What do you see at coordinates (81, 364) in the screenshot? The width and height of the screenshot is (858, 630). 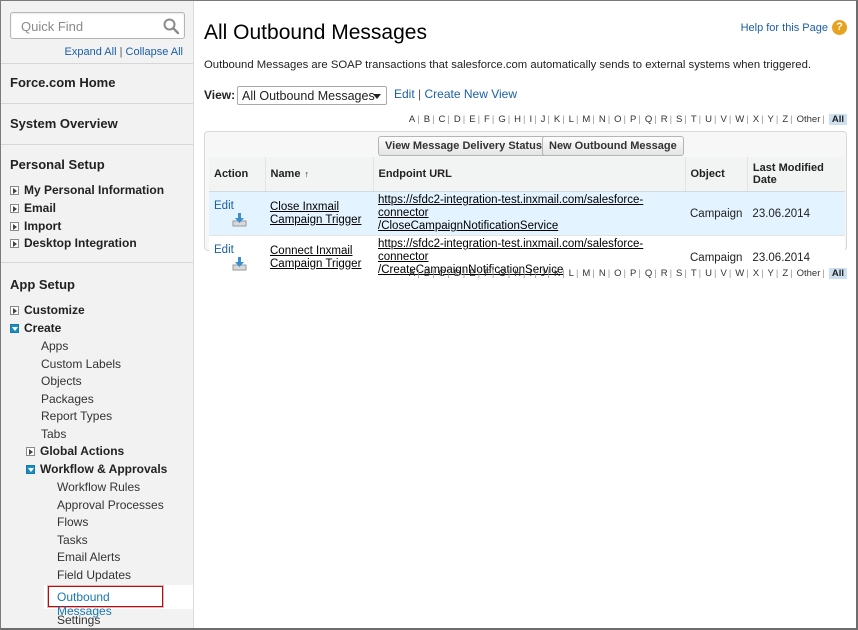 I see `tree-item-custom-labels: Custom Labels` at bounding box center [81, 364].